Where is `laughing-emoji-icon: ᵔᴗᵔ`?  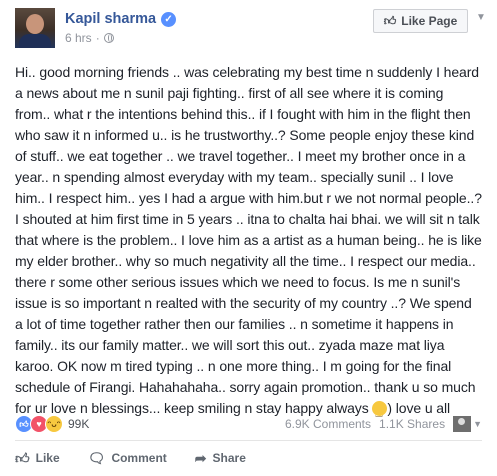 laughing-emoji-icon: ᵔᴗᵔ is located at coordinates (54, 424).